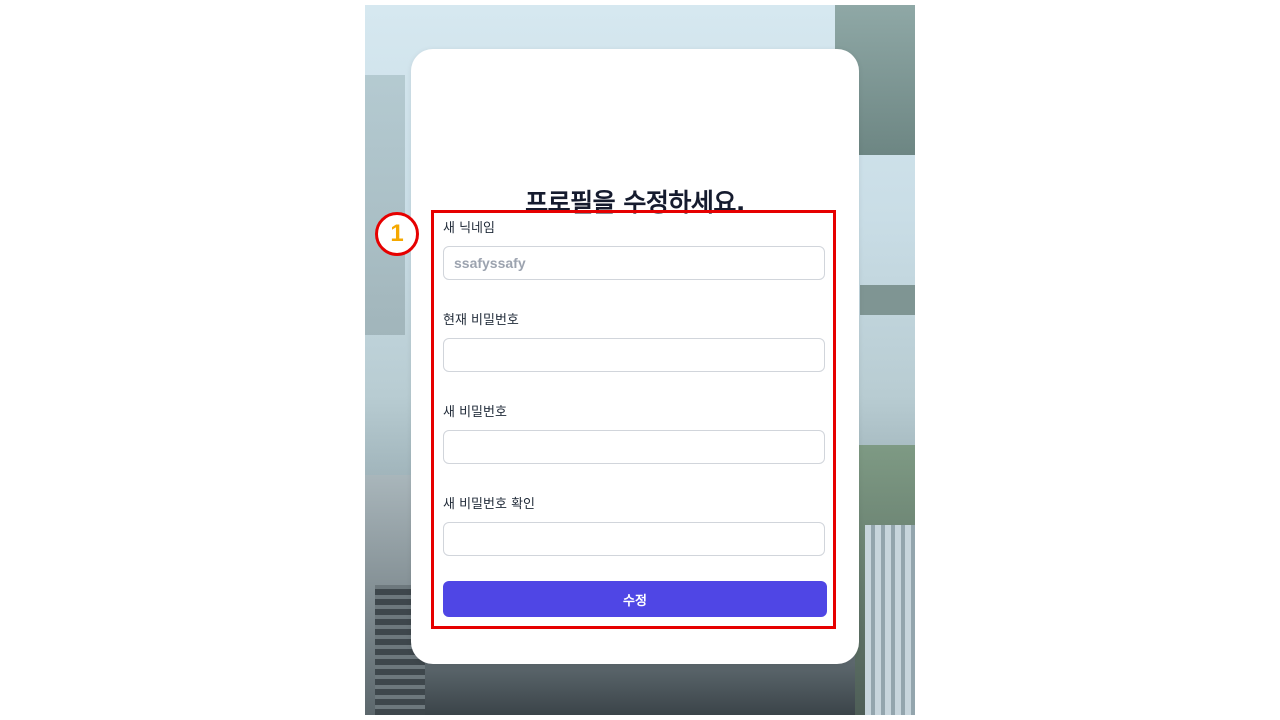 This screenshot has height=720, width=1280. I want to click on annotation-marker: 1, so click(397, 234).